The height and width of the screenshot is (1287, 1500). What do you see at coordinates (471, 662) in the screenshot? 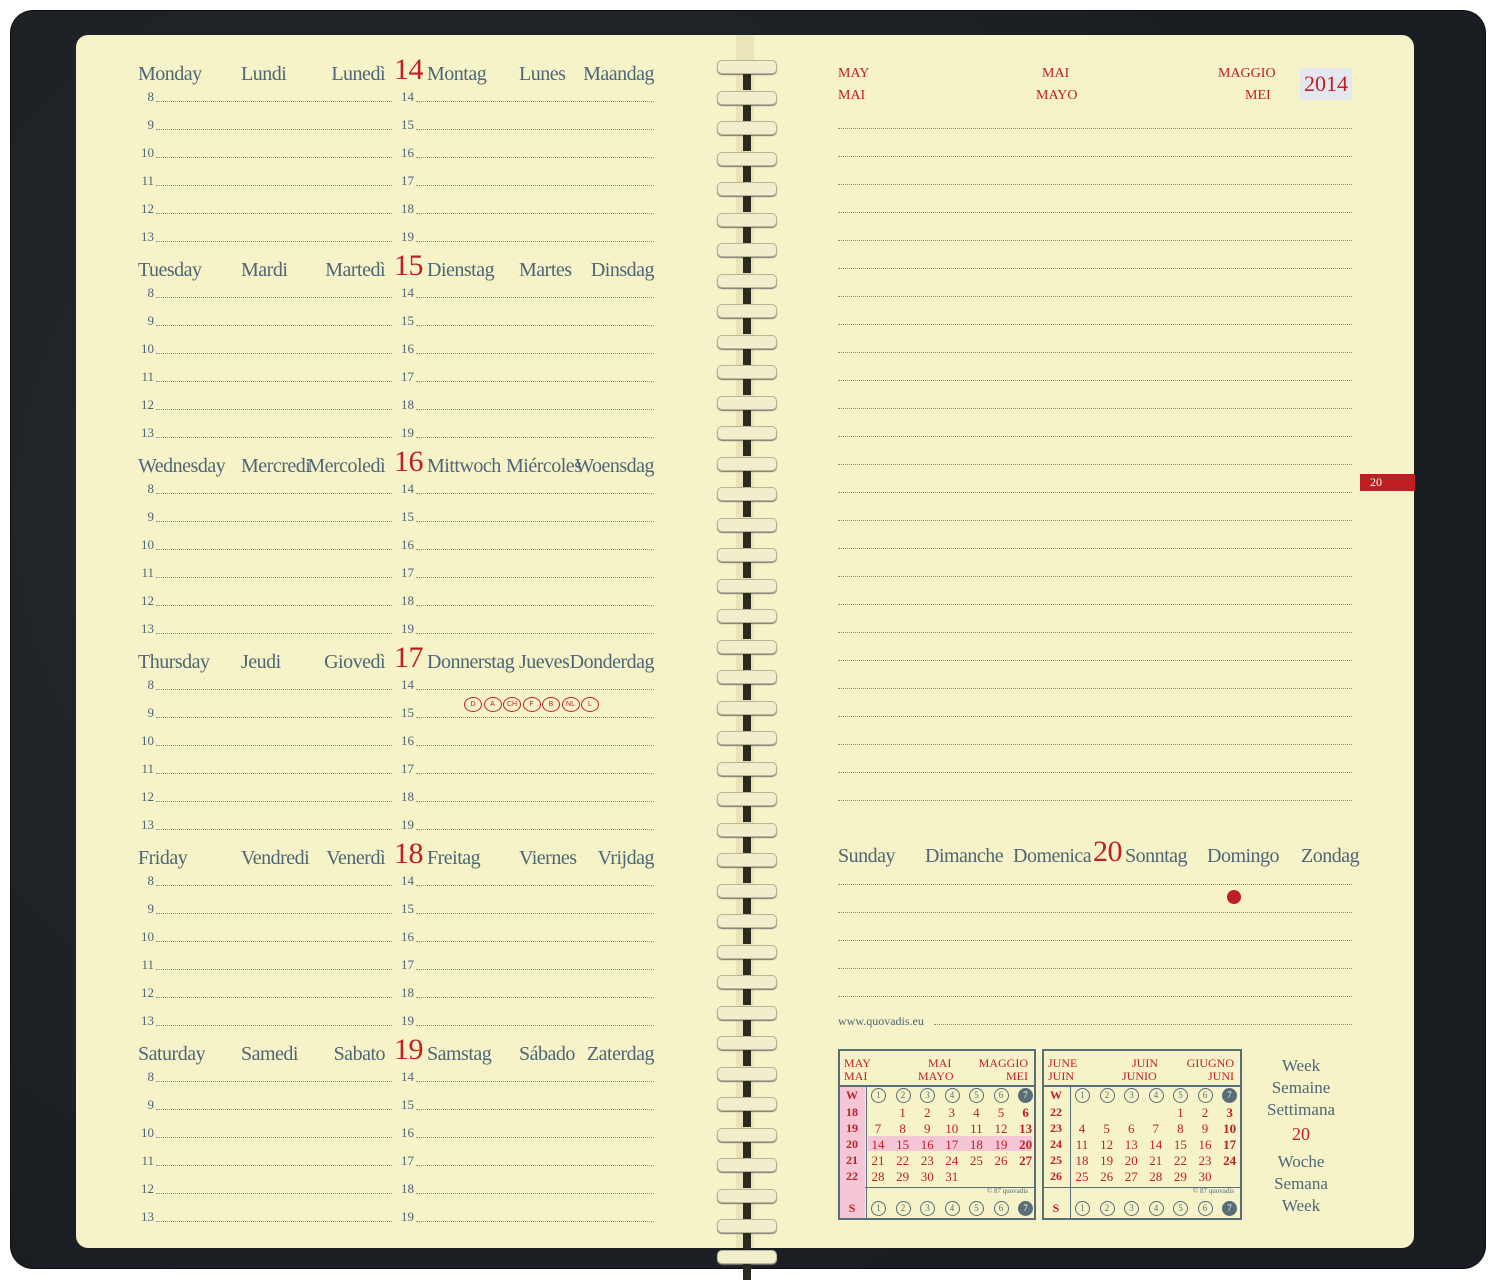
I see `day-name-de: Donnerstag` at bounding box center [471, 662].